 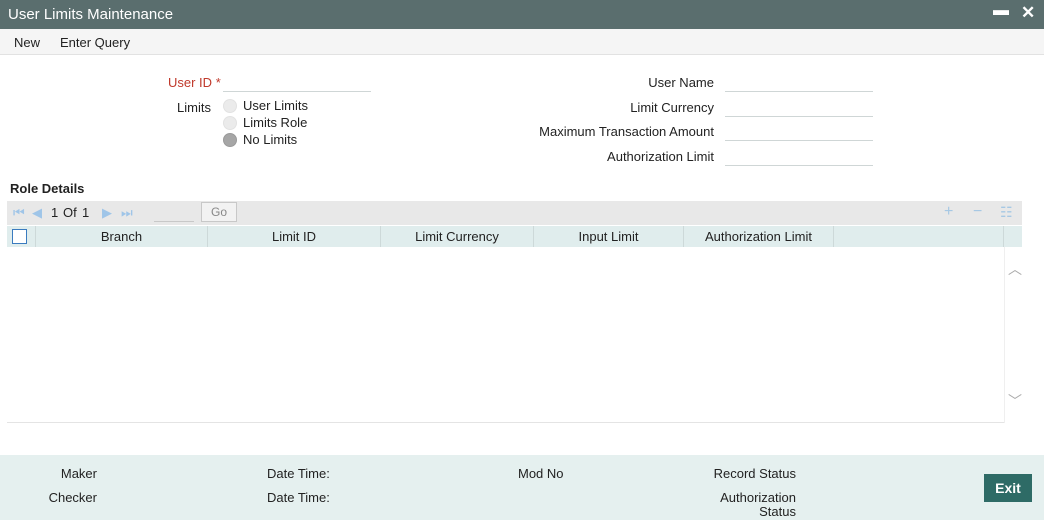 What do you see at coordinates (514, 213) in the screenshot?
I see `grid-toolbar: ⏮ ◀ 1 Of 1 ▶ ⏭ Go + − ☷` at bounding box center [514, 213].